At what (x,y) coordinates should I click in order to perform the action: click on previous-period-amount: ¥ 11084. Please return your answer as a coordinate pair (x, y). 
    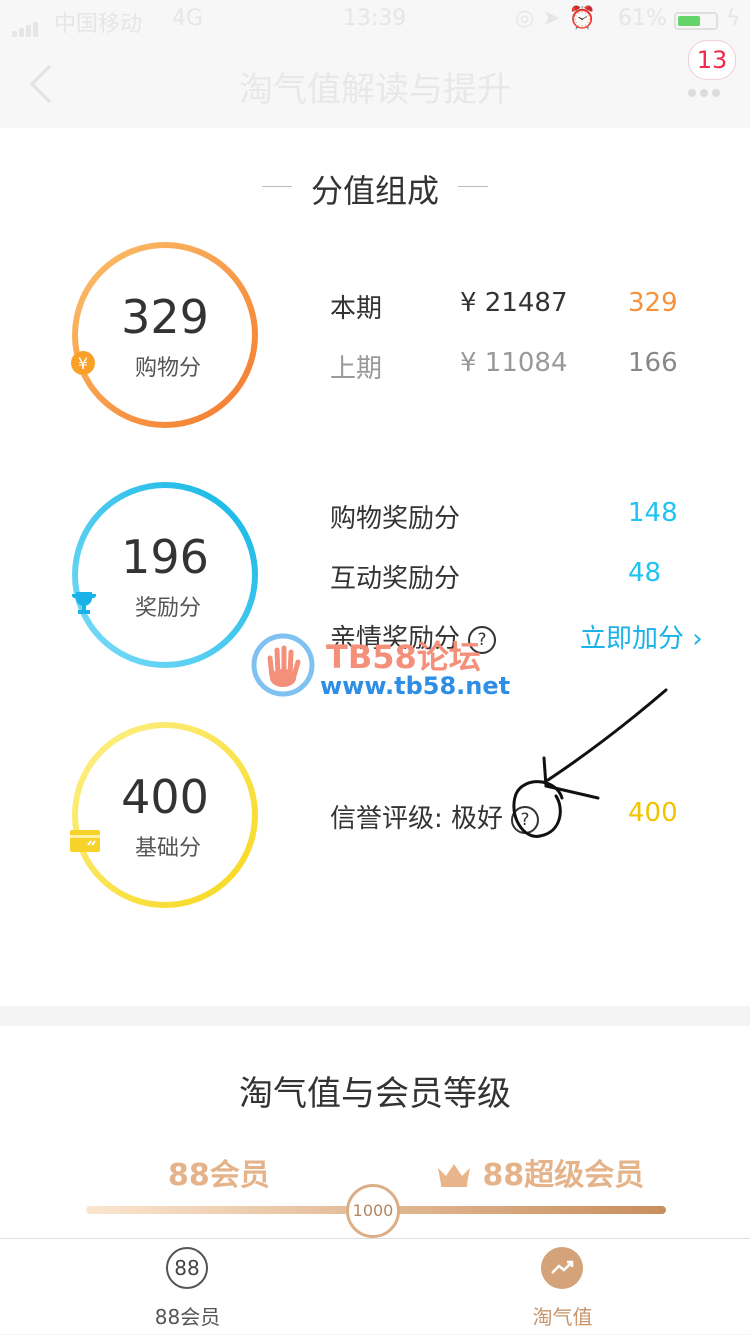
    Looking at the image, I should click on (514, 363).